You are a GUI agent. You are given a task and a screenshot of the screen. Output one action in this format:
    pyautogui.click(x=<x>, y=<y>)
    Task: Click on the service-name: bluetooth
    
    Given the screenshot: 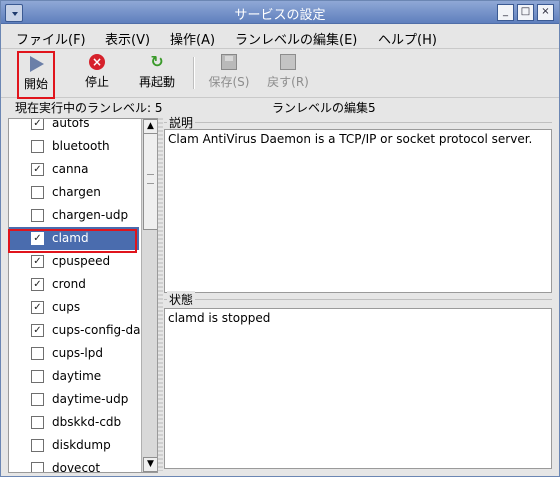 What is the action you would take?
    pyautogui.click(x=81, y=146)
    